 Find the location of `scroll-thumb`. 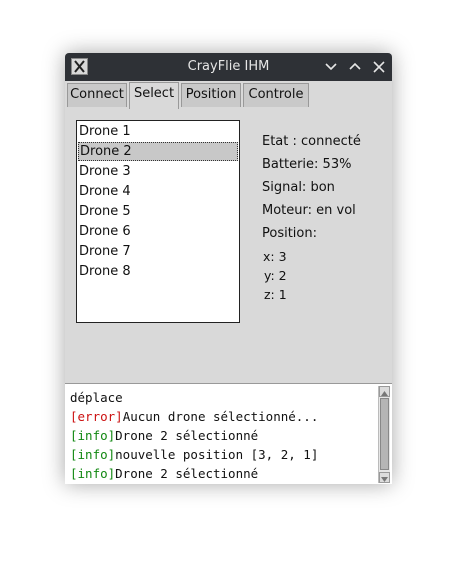

scroll-thumb is located at coordinates (384, 434).